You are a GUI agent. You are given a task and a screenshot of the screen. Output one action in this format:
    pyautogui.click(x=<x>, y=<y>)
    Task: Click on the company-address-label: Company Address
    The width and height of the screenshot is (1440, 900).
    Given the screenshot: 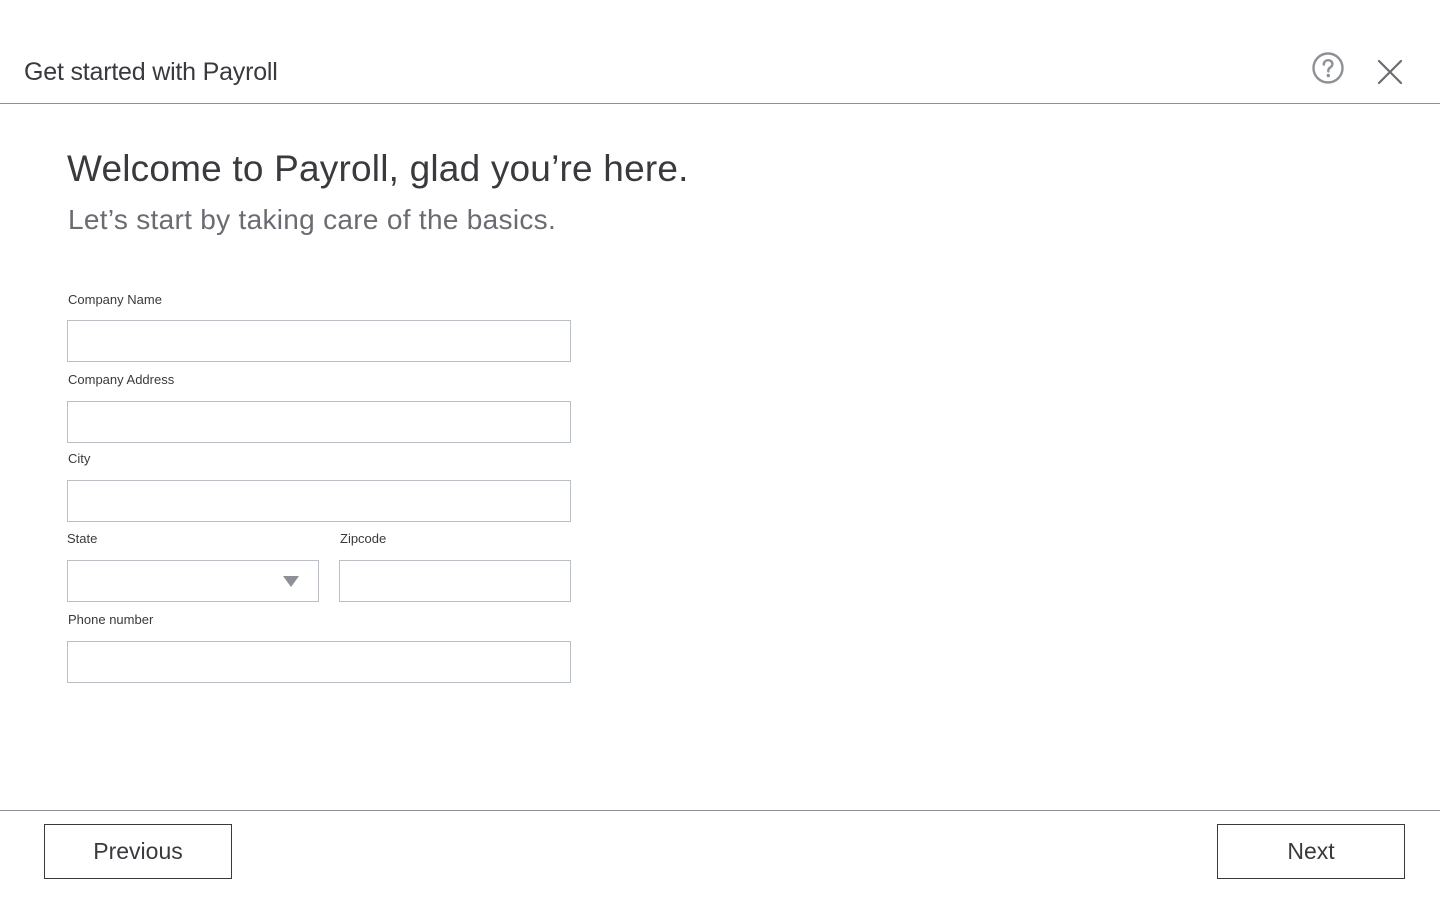 What is the action you would take?
    pyautogui.click(x=121, y=379)
    